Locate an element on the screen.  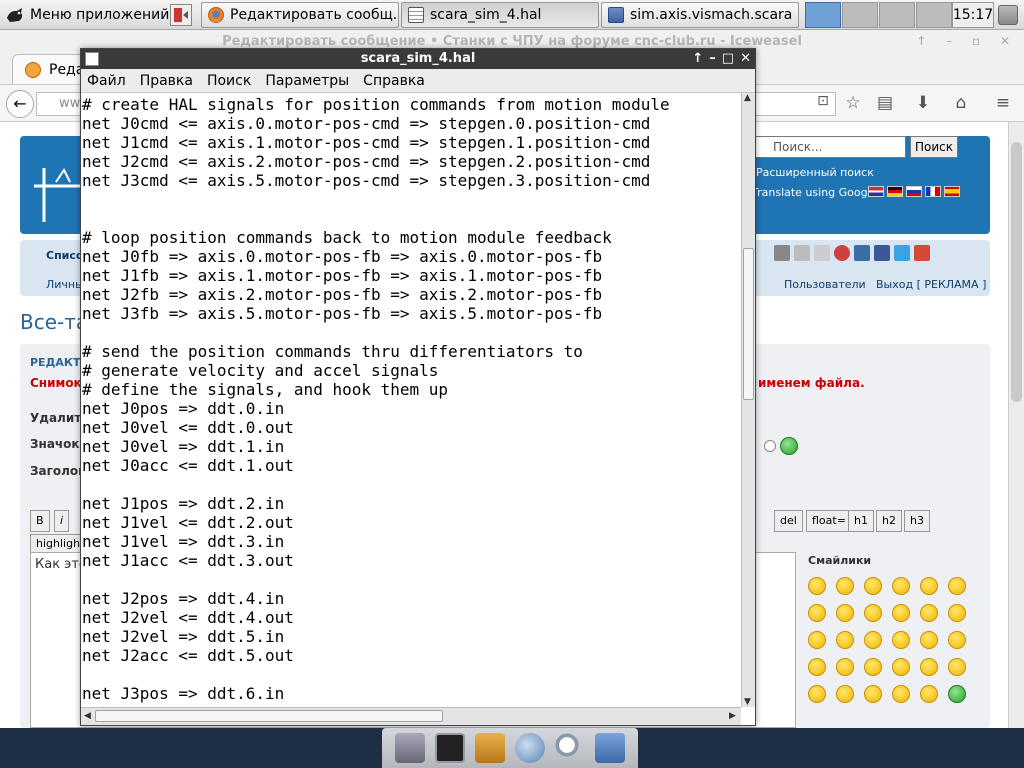
browser-scrollbar is located at coordinates (1016, 425).